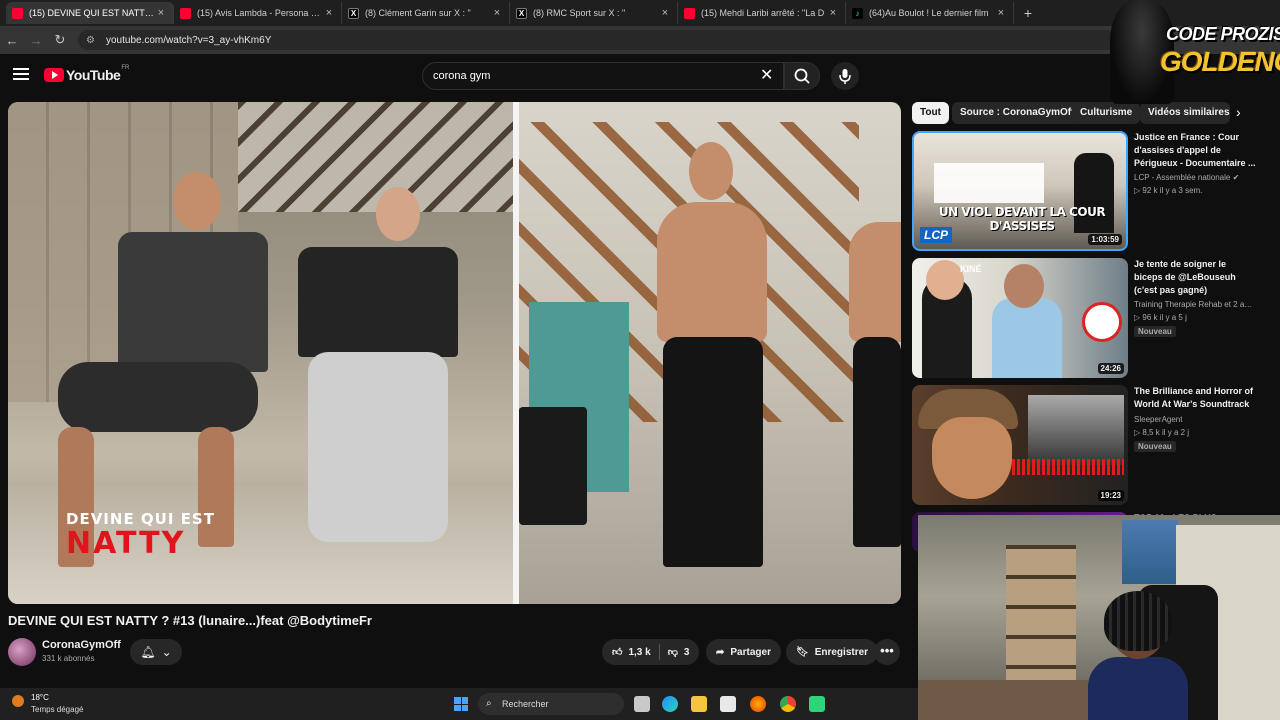 Image resolution: width=1280 pixels, height=720 pixels. What do you see at coordinates (971, 269) in the screenshot?
I see `thumbnail-caption: KINÉ` at bounding box center [971, 269].